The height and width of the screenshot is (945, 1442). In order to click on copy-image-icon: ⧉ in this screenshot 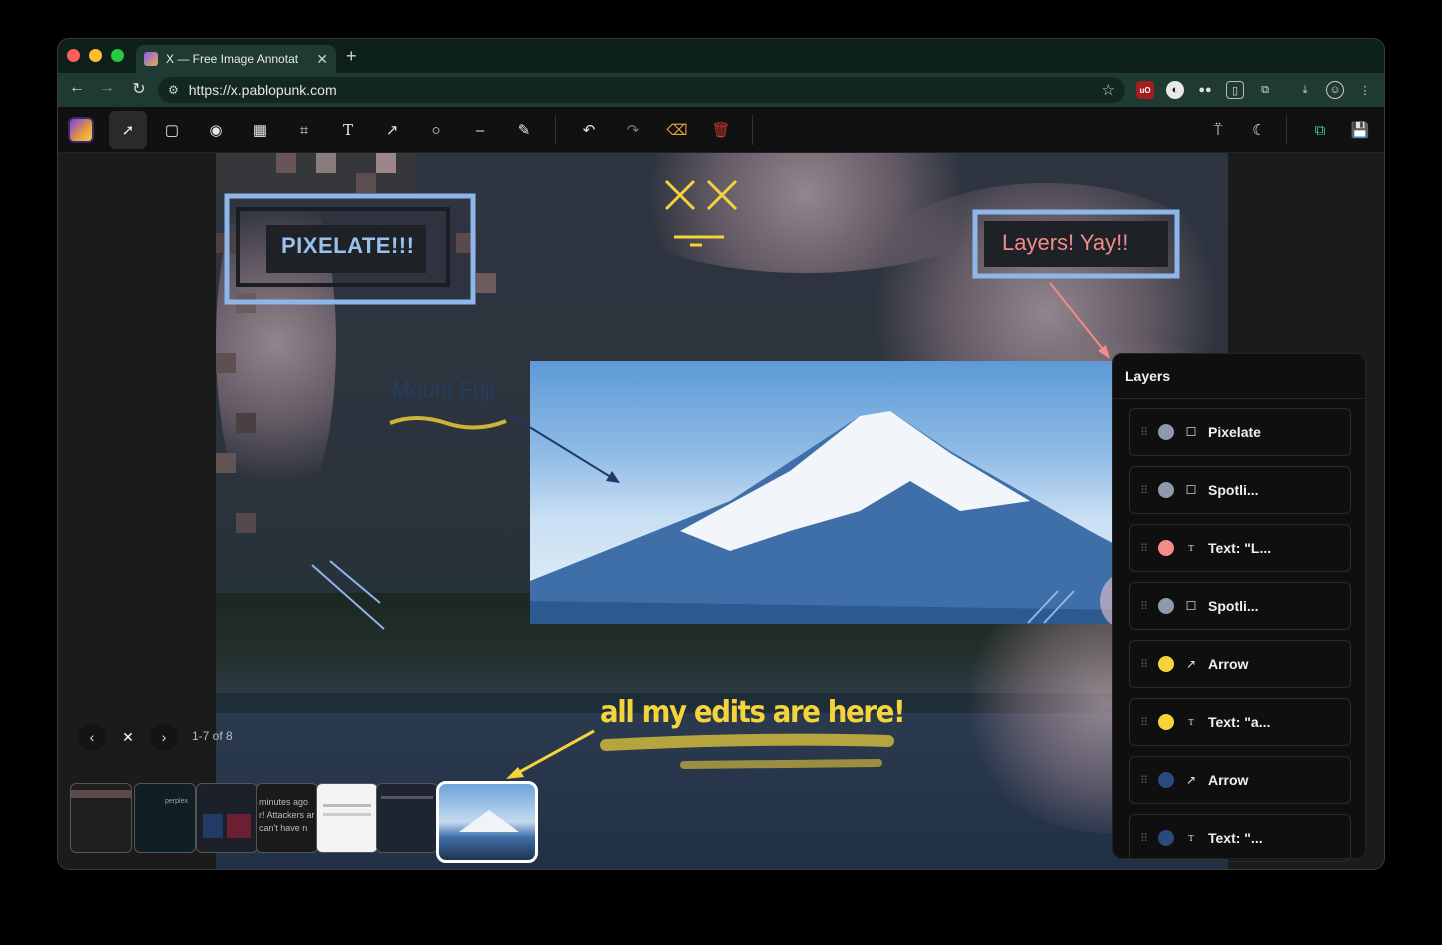, I will do `click(1320, 130)`.